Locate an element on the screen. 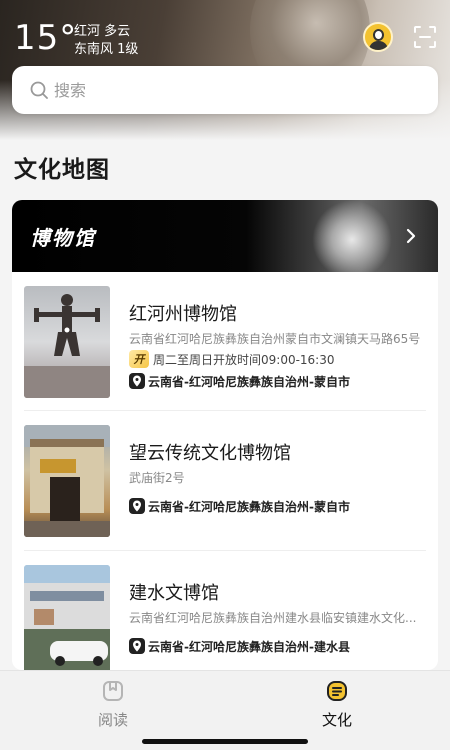 The height and width of the screenshot is (750, 450). museum-street-image is located at coordinates (67, 617).